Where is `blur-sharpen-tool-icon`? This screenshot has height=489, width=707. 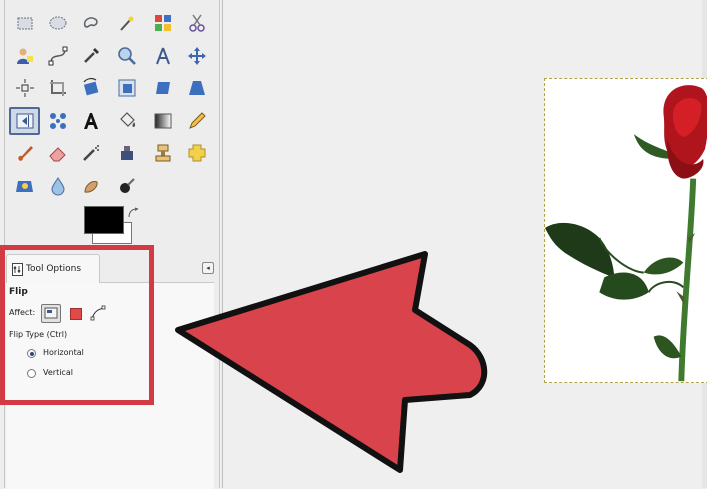
blur-sharpen-tool-icon is located at coordinates (58, 186).